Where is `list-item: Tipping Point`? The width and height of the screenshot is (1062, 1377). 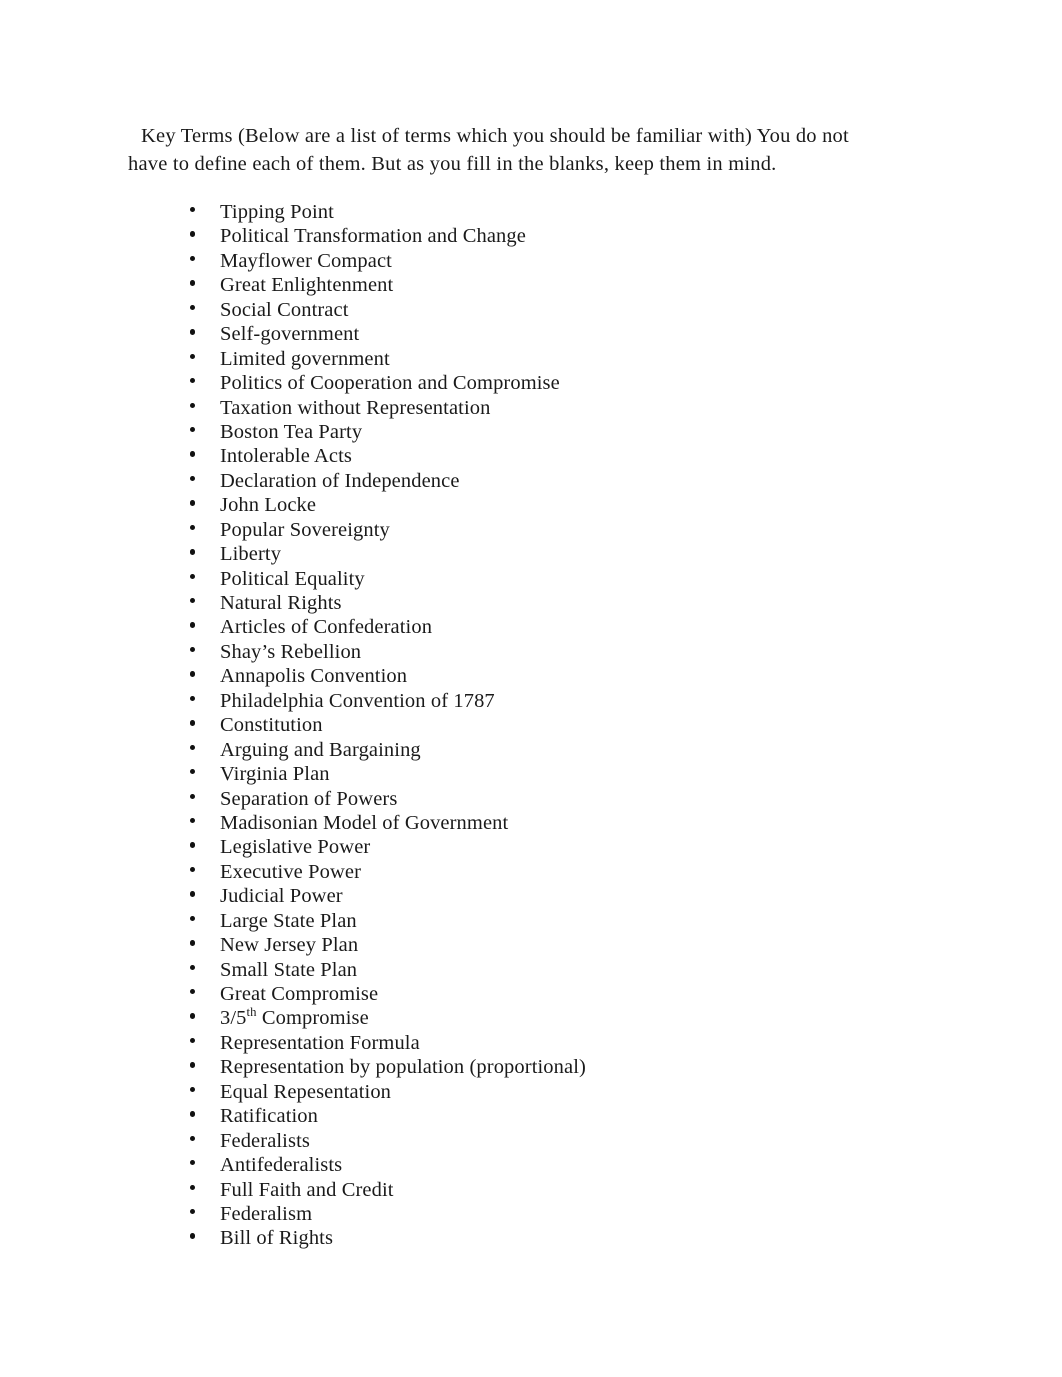
list-item: Tipping Point is located at coordinates (540, 212).